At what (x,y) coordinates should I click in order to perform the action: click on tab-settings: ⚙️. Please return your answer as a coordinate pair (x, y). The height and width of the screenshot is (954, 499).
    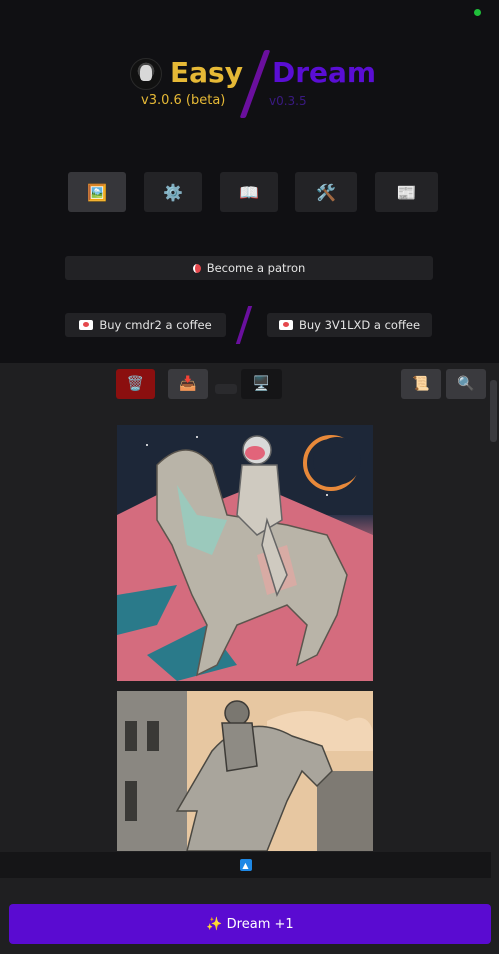
    Looking at the image, I should click on (173, 192).